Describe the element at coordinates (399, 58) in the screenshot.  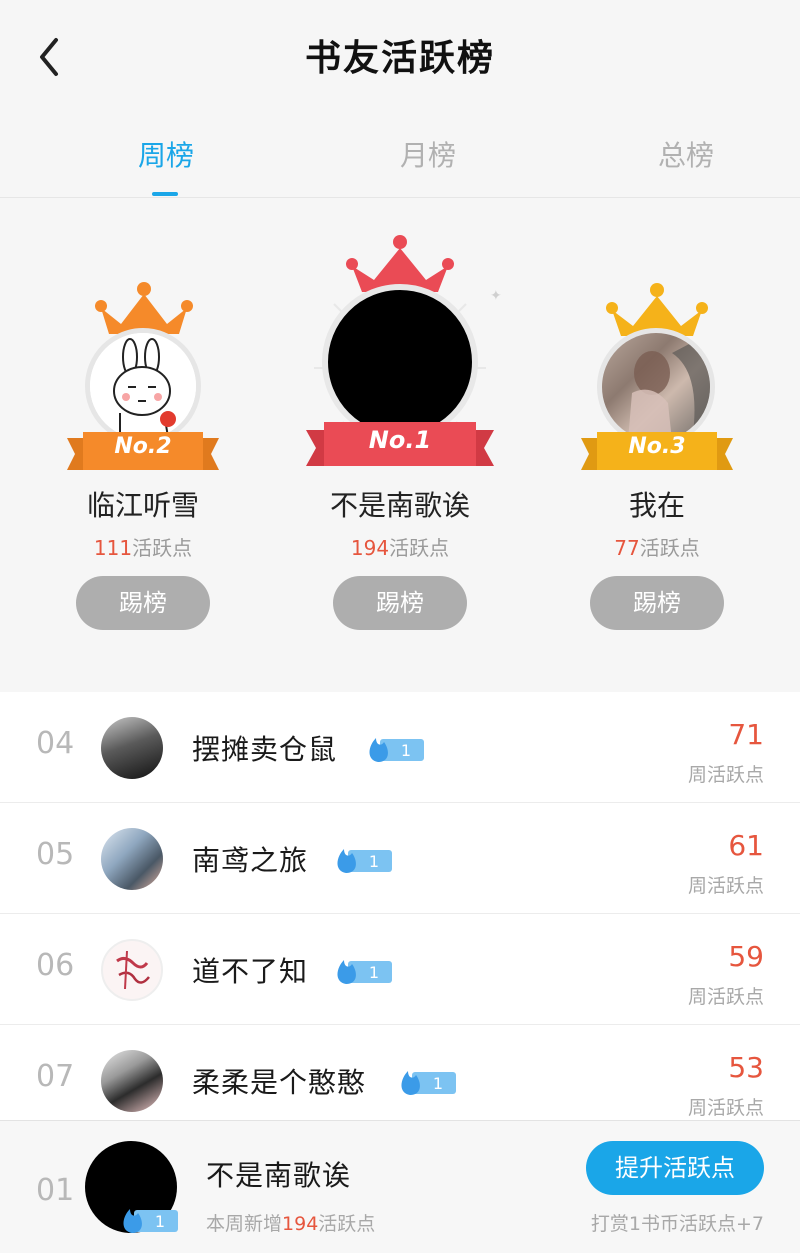
I see `page-title: 书友活跃榜` at that location.